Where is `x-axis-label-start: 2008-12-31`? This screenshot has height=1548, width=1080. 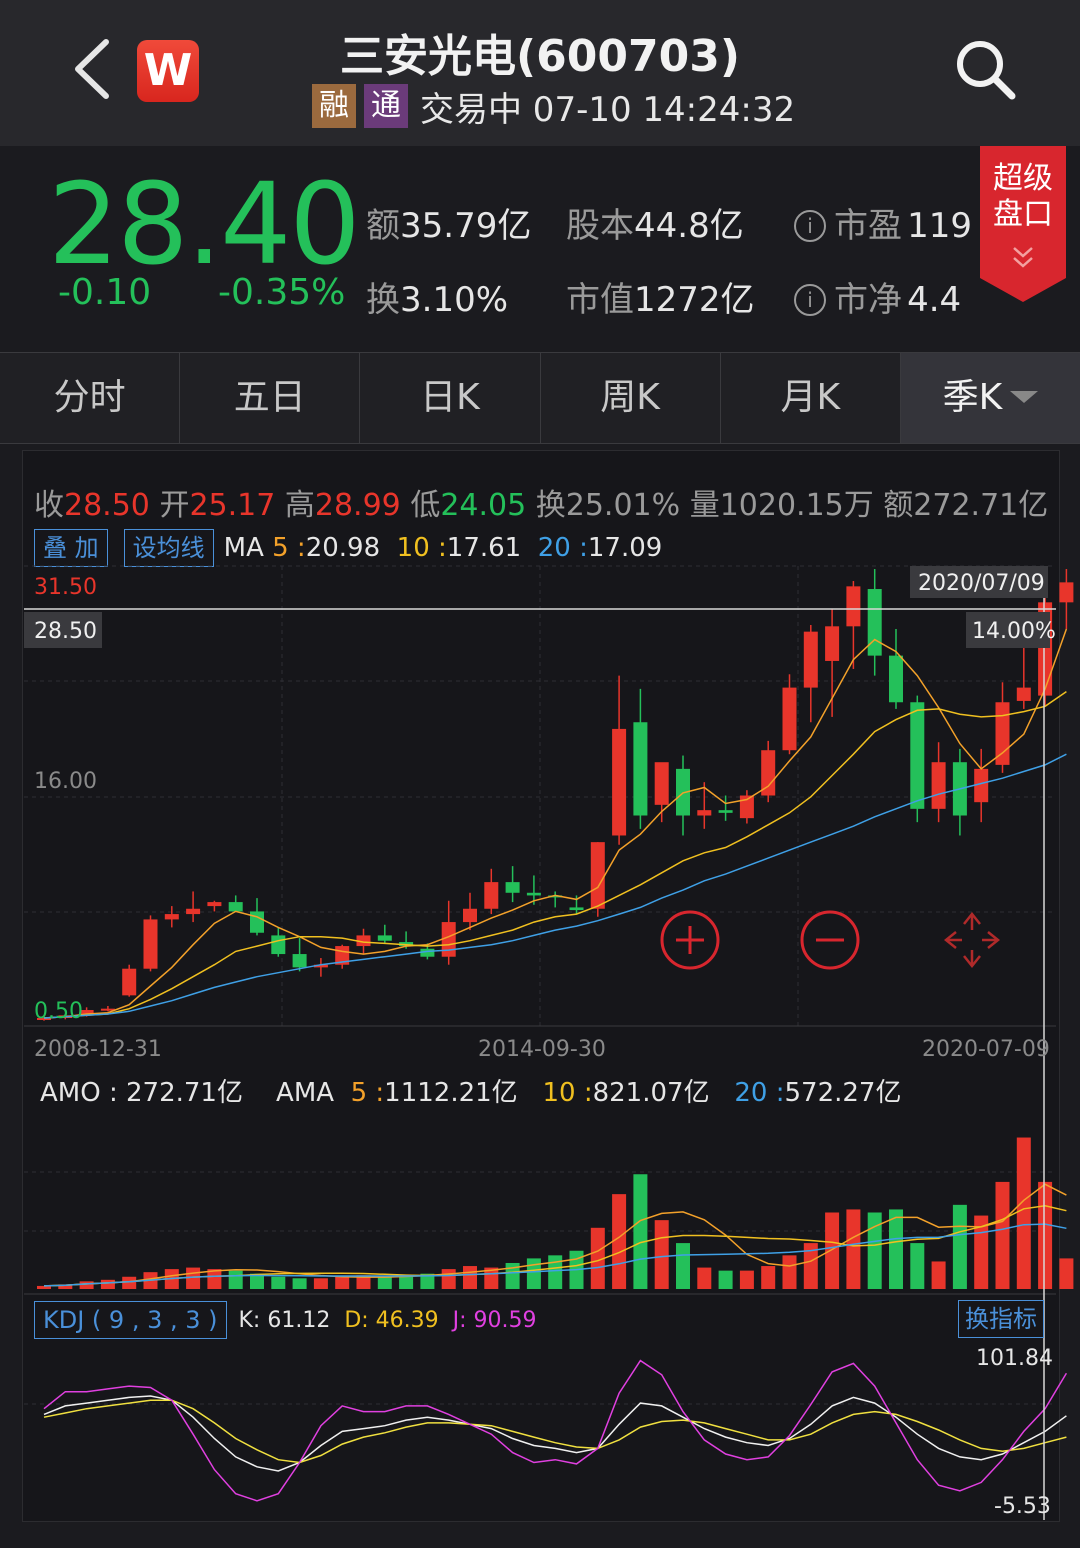 x-axis-label-start: 2008-12-31 is located at coordinates (98, 1049).